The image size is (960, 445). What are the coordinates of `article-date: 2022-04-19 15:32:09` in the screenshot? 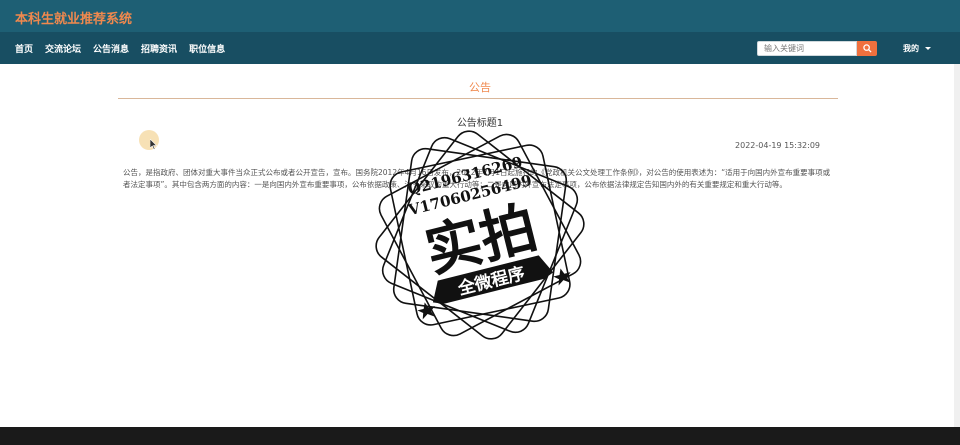 It's located at (777, 145).